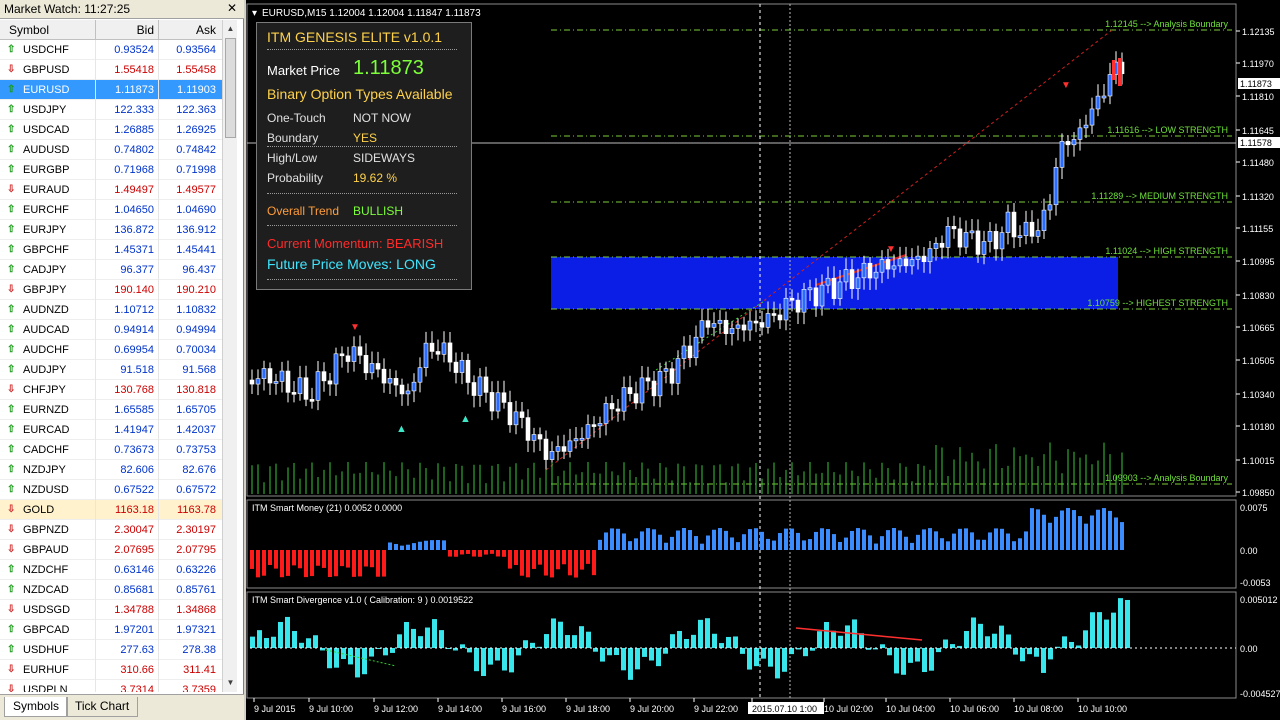 The height and width of the screenshot is (720, 1280). What do you see at coordinates (111, 130) in the screenshot?
I see `symbol-row-usdcad: ⇧ USDCAD 1.26885 1.26925` at bounding box center [111, 130].